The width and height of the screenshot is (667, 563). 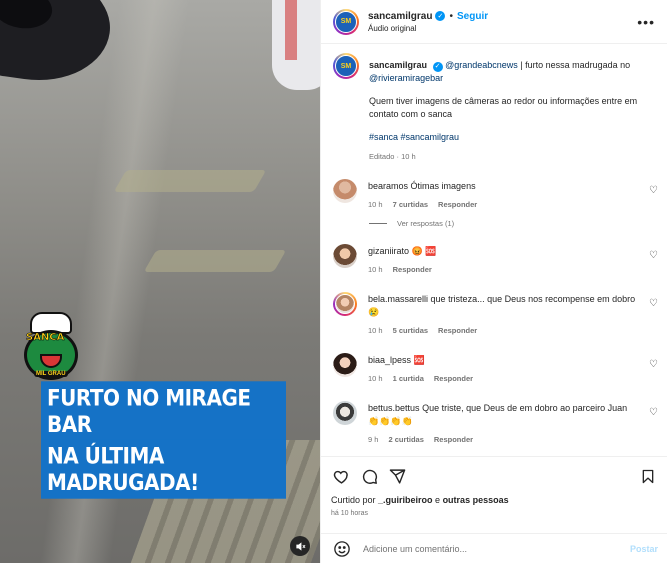 I want to click on bookmark-icon, so click(x=648, y=476).